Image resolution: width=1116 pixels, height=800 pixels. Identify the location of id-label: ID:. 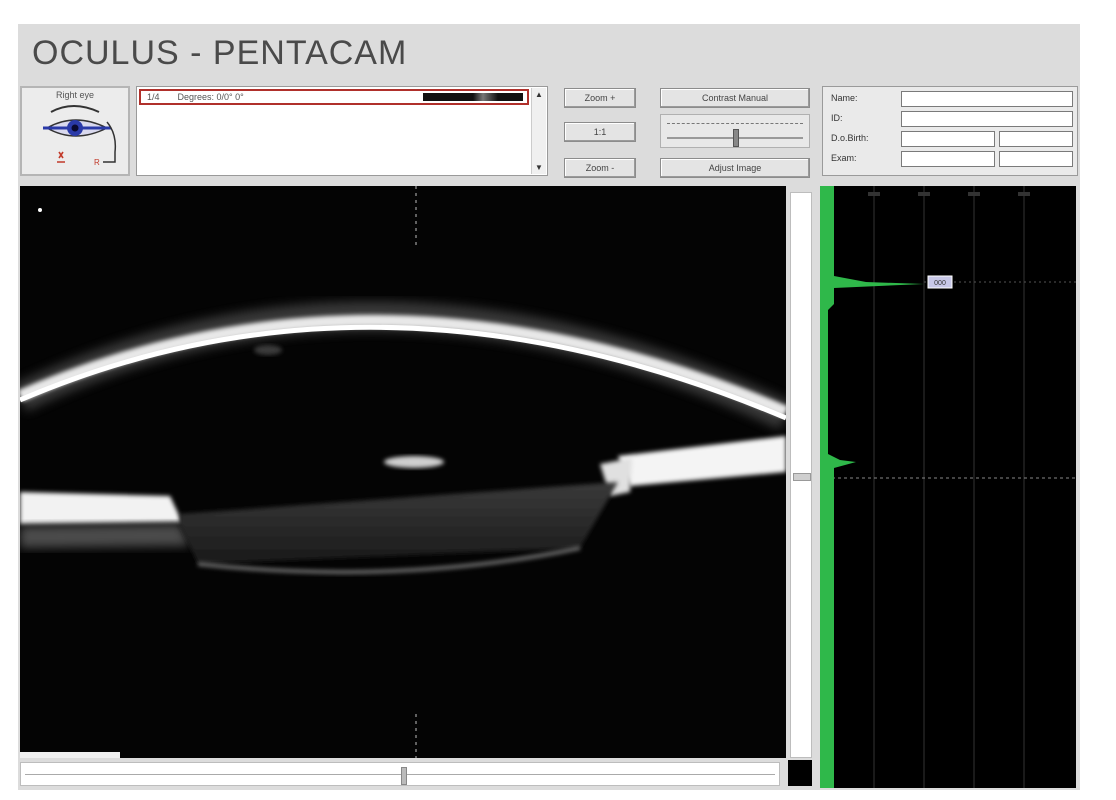
(837, 118).